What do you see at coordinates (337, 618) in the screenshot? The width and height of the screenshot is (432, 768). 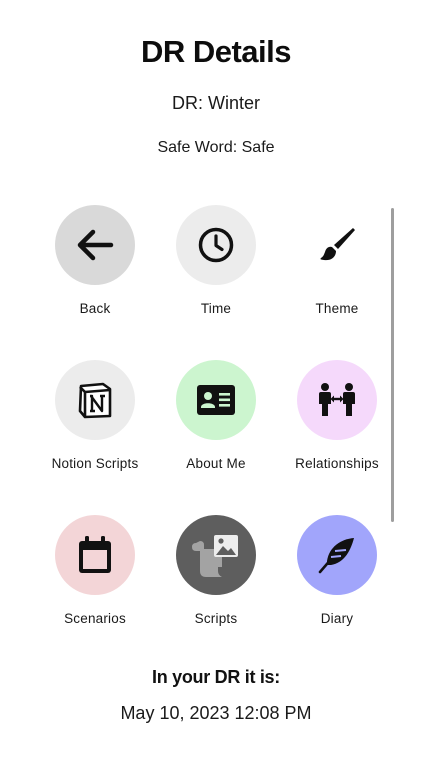 I see `diary-label: Diary` at bounding box center [337, 618].